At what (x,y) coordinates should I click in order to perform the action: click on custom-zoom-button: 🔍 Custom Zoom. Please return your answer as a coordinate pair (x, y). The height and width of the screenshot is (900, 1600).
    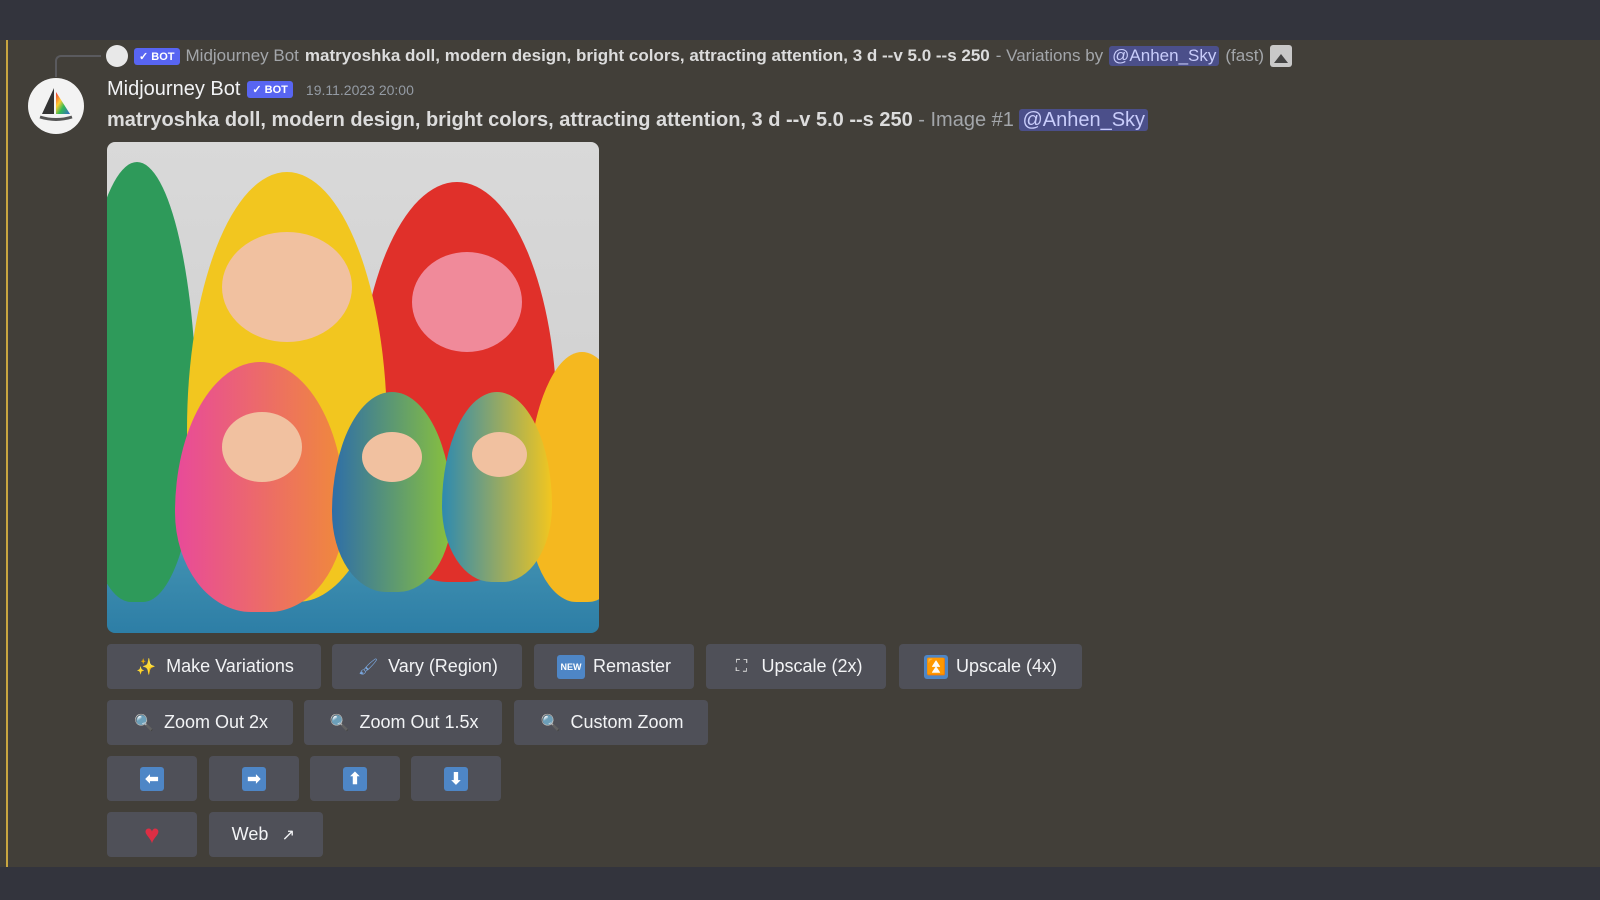
    Looking at the image, I should click on (611, 722).